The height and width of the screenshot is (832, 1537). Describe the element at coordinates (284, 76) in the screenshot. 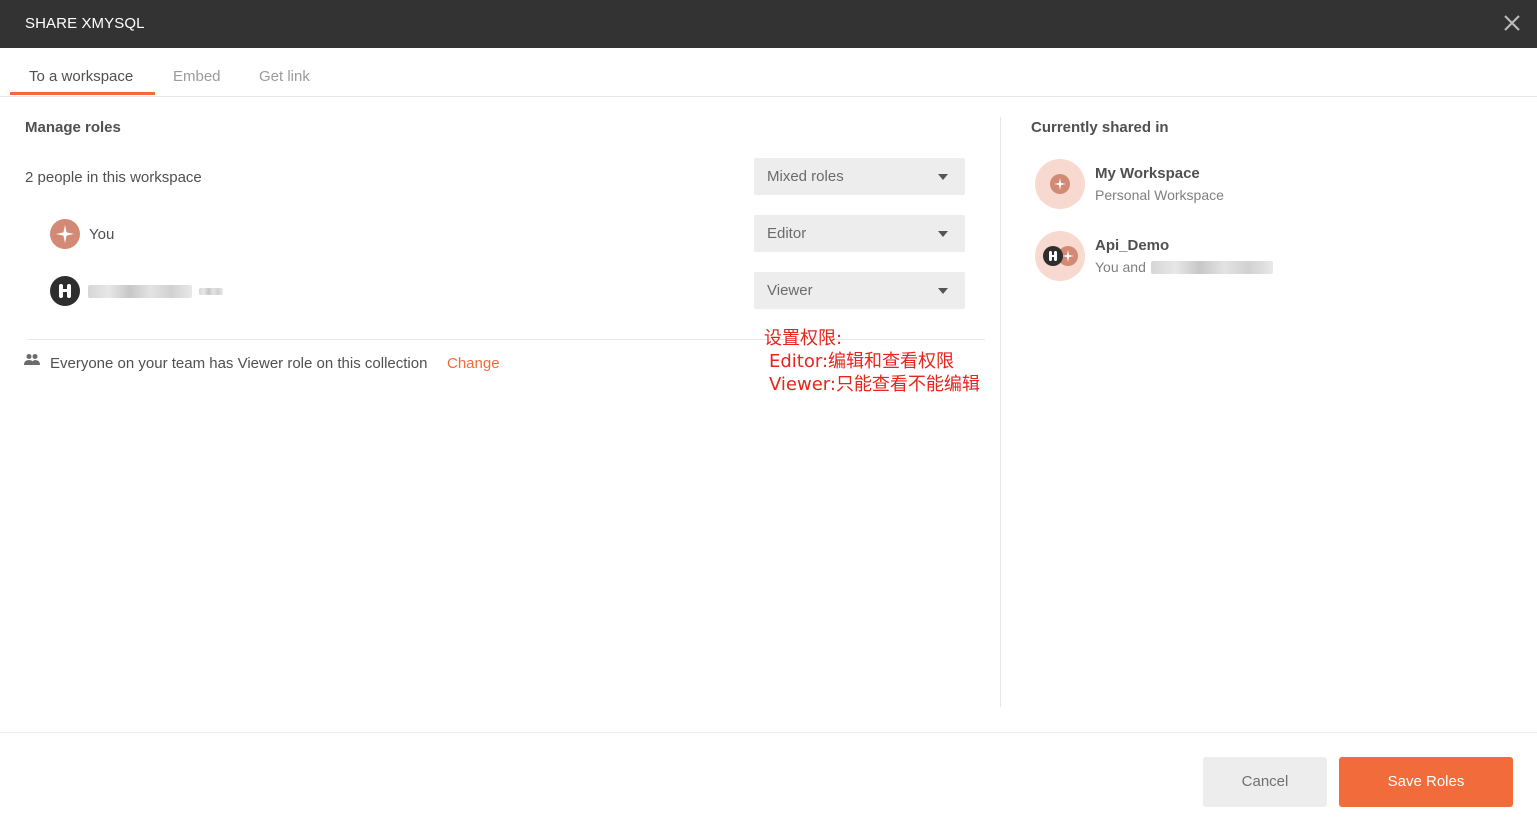

I see `tab-get-link: Get link` at that location.